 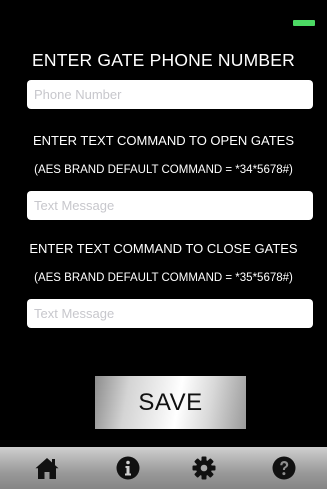 What do you see at coordinates (170, 205) in the screenshot?
I see `open-command-input` at bounding box center [170, 205].